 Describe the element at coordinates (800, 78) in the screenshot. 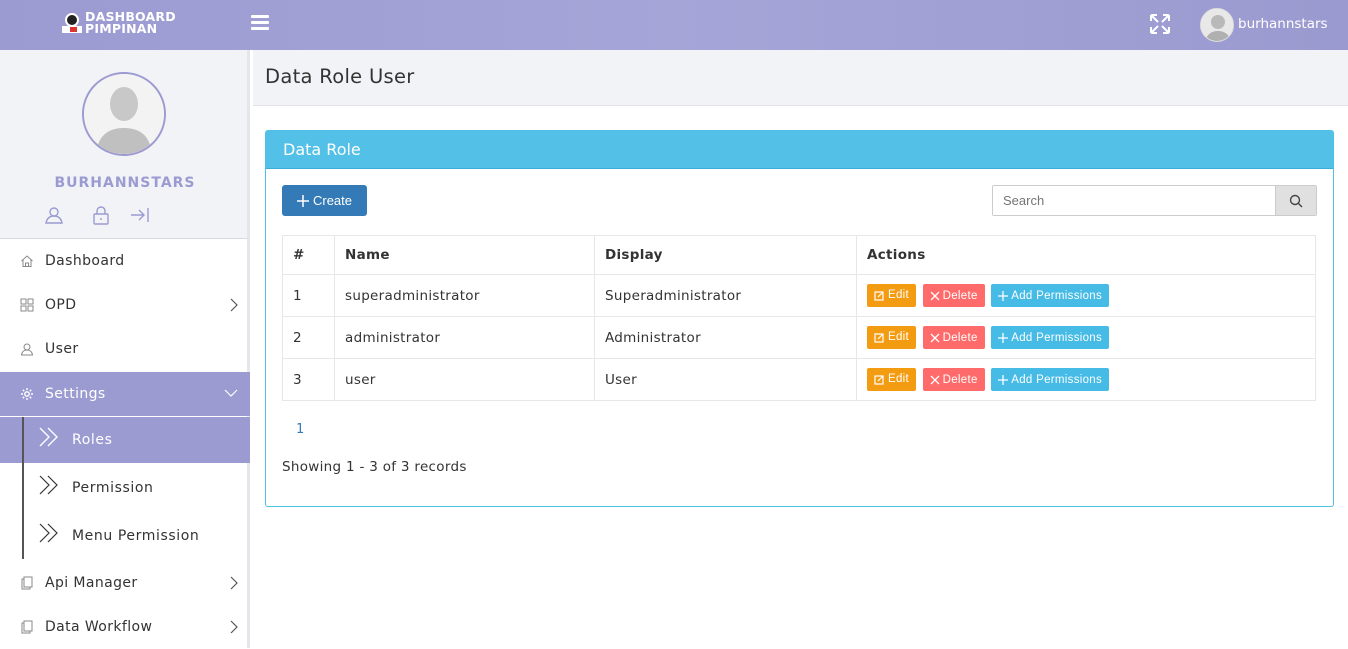

I see `content-header: Data Role User` at that location.